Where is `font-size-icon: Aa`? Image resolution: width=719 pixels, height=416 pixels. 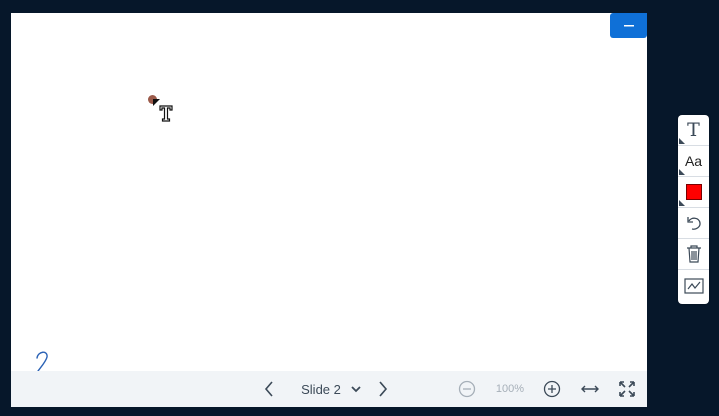 font-size-icon: Aa is located at coordinates (693, 161).